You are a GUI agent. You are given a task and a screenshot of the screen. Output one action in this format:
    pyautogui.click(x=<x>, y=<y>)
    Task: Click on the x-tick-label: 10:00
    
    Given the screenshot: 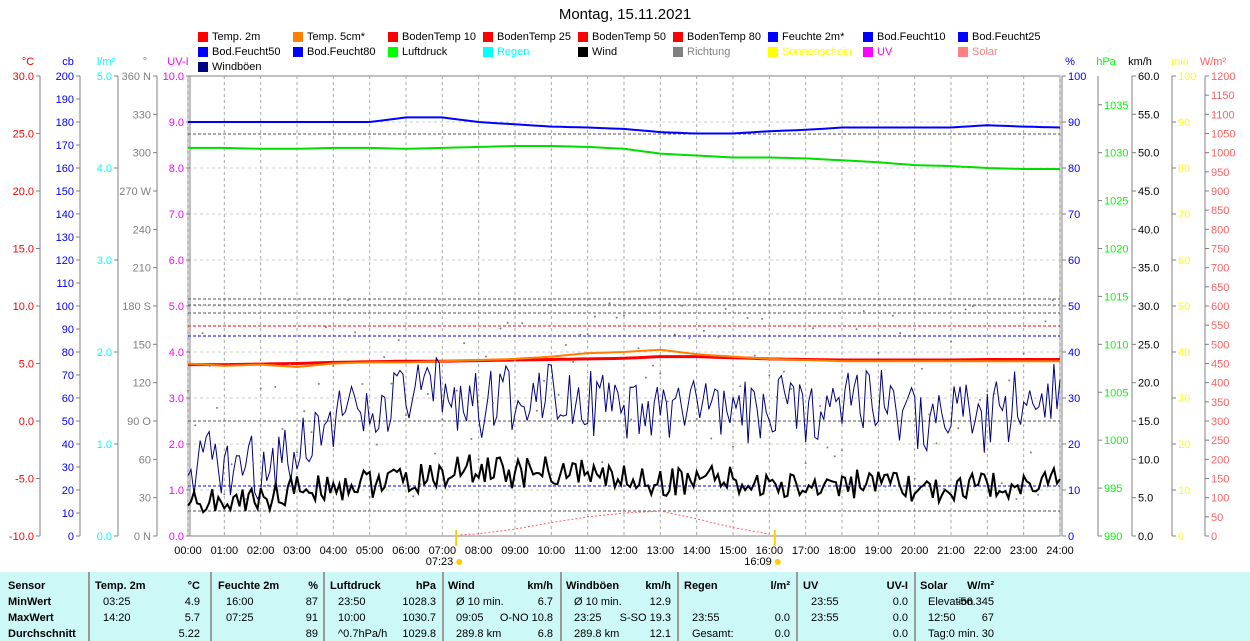 What is the action you would take?
    pyautogui.click(x=552, y=551)
    